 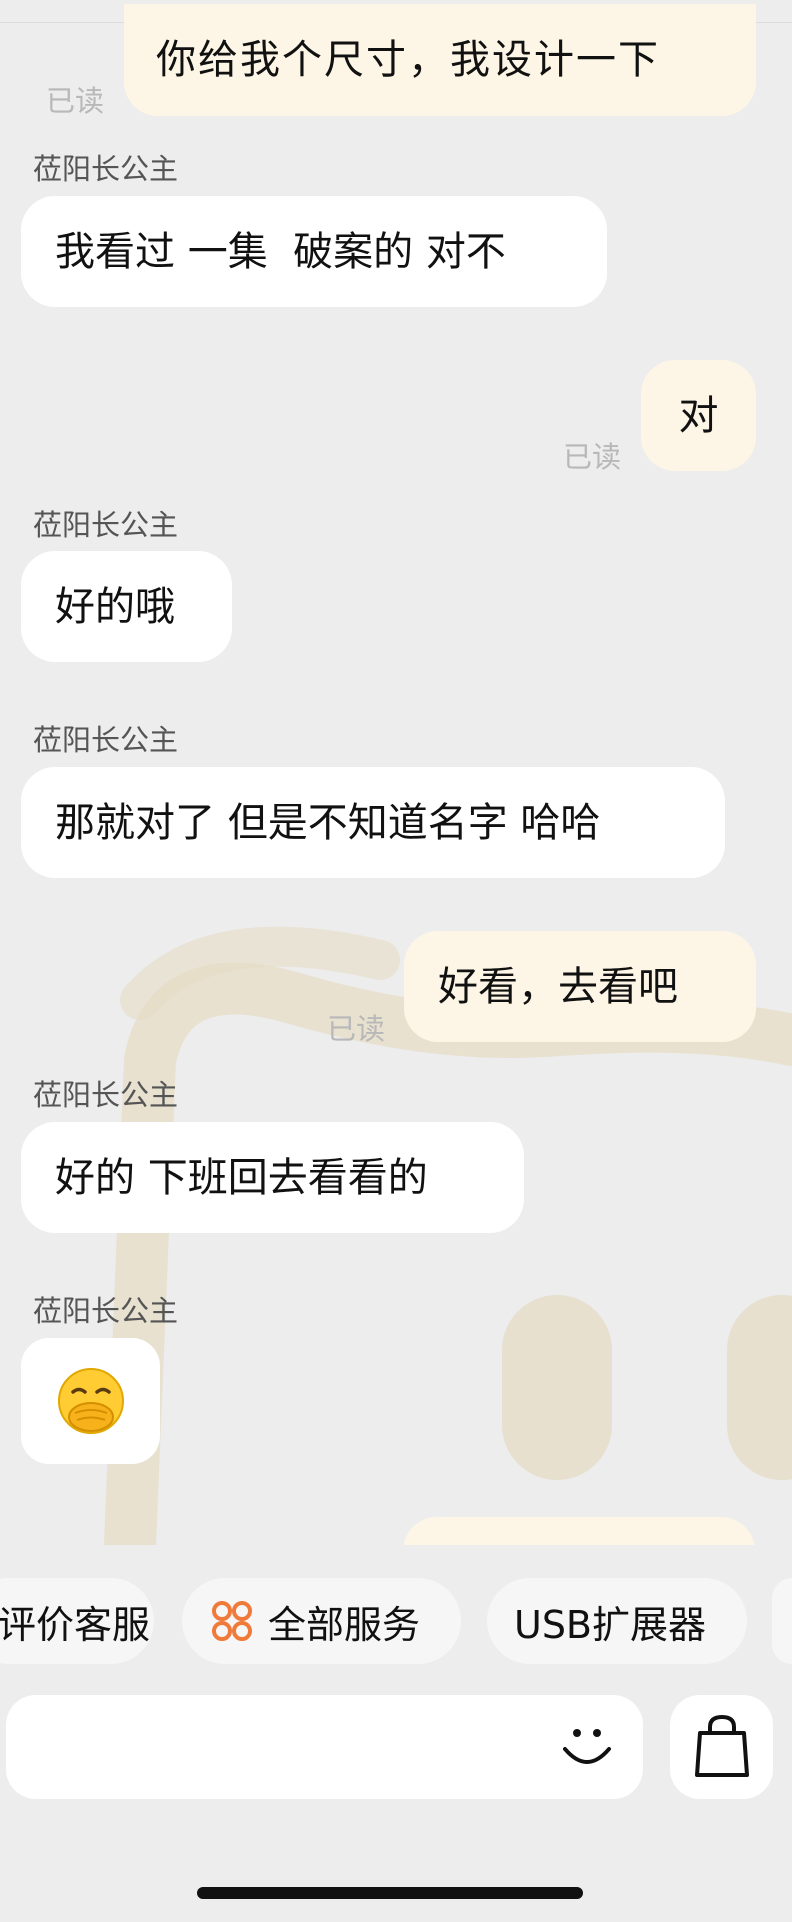 What do you see at coordinates (390, 1893) in the screenshot?
I see `home-indicator` at bounding box center [390, 1893].